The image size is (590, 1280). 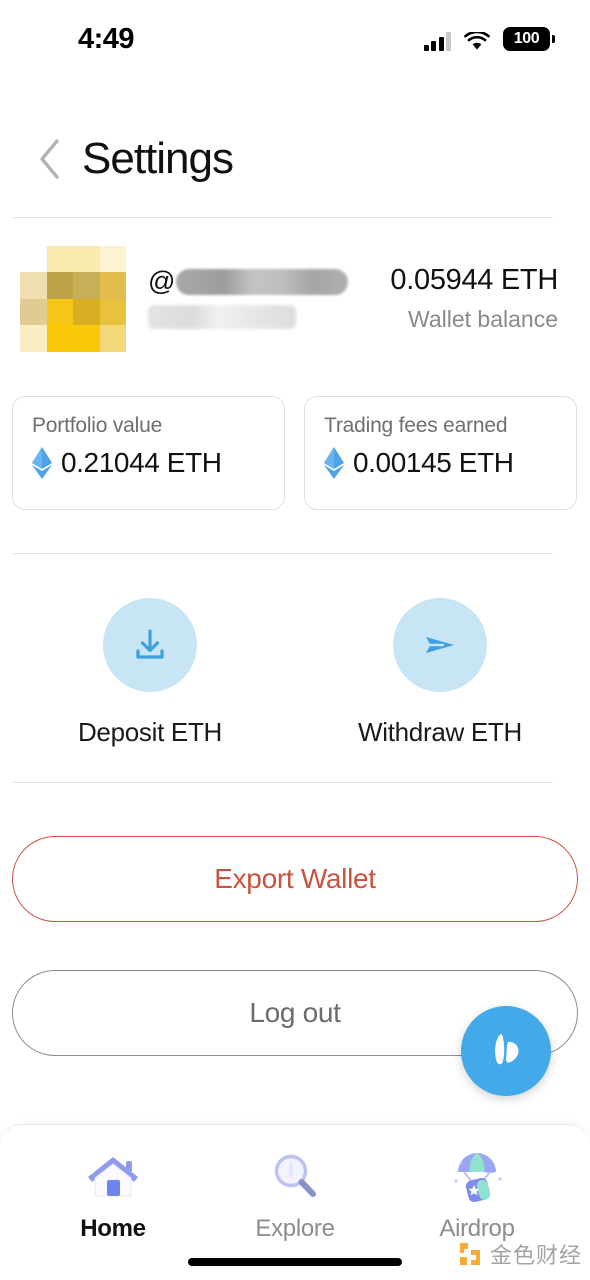 I want to click on profile-row: @ 0.05944 ETH Wallet balance, so click(x=295, y=298).